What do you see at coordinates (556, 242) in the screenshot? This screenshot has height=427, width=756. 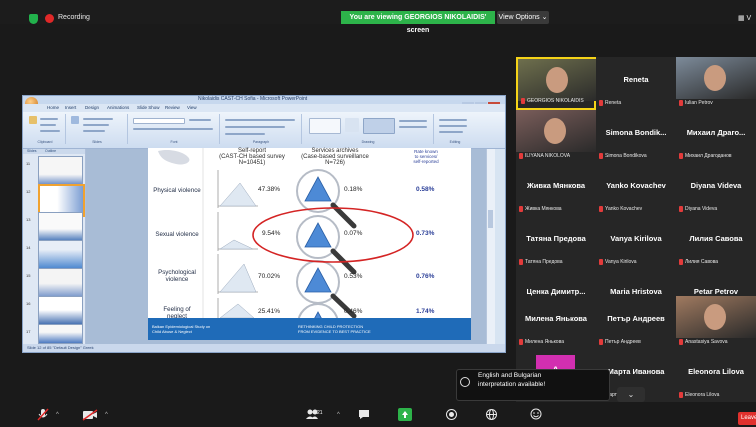 I see `participant-tile: Татяна Предова Татяна Предова` at bounding box center [556, 242].